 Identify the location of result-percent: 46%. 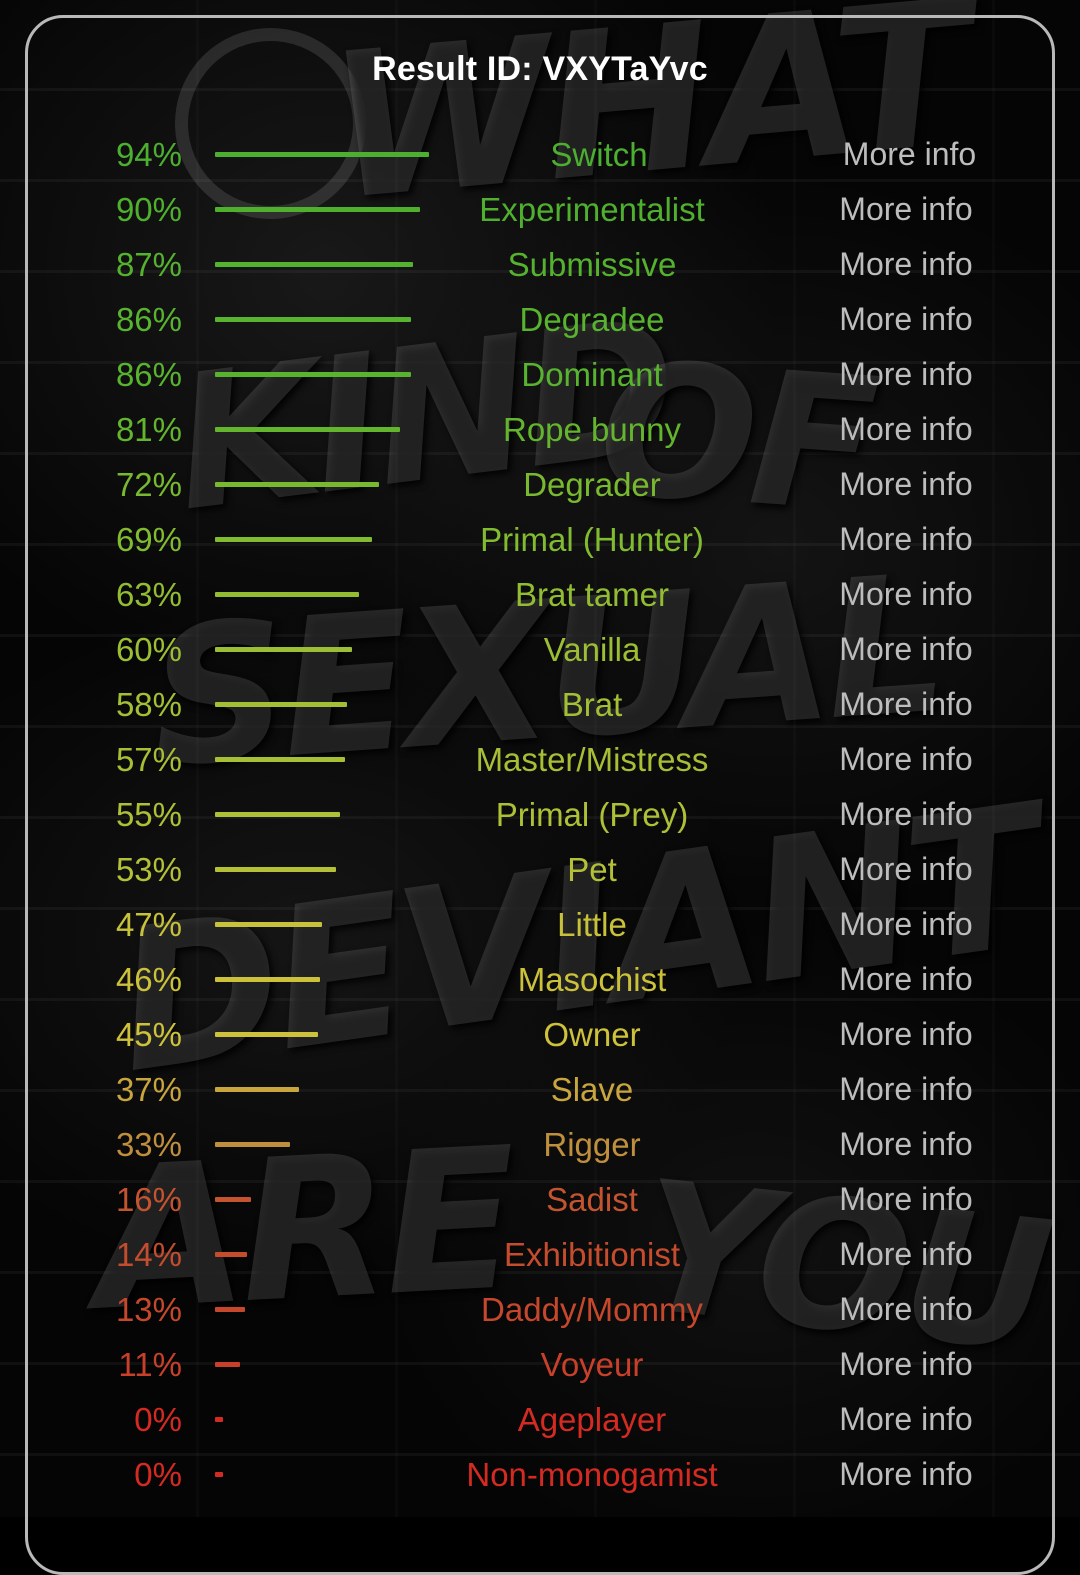
(148, 979).